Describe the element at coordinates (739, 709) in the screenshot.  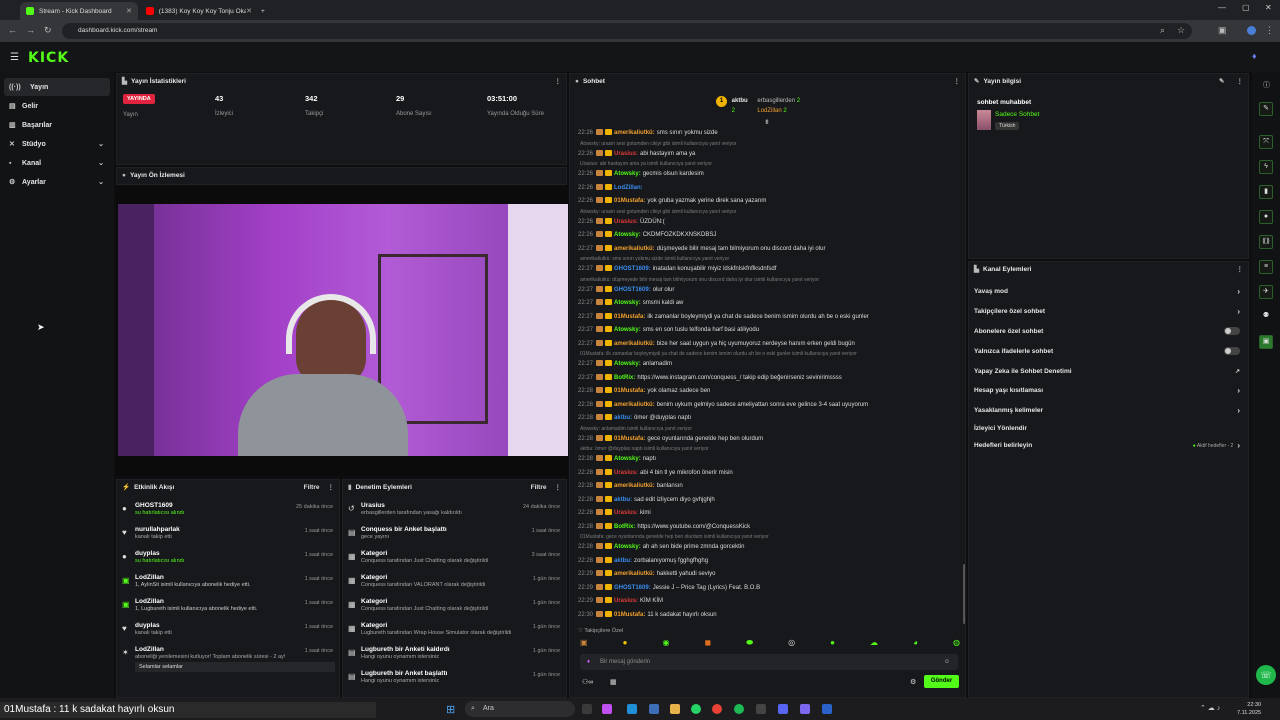
I see `spotify-icon` at that location.